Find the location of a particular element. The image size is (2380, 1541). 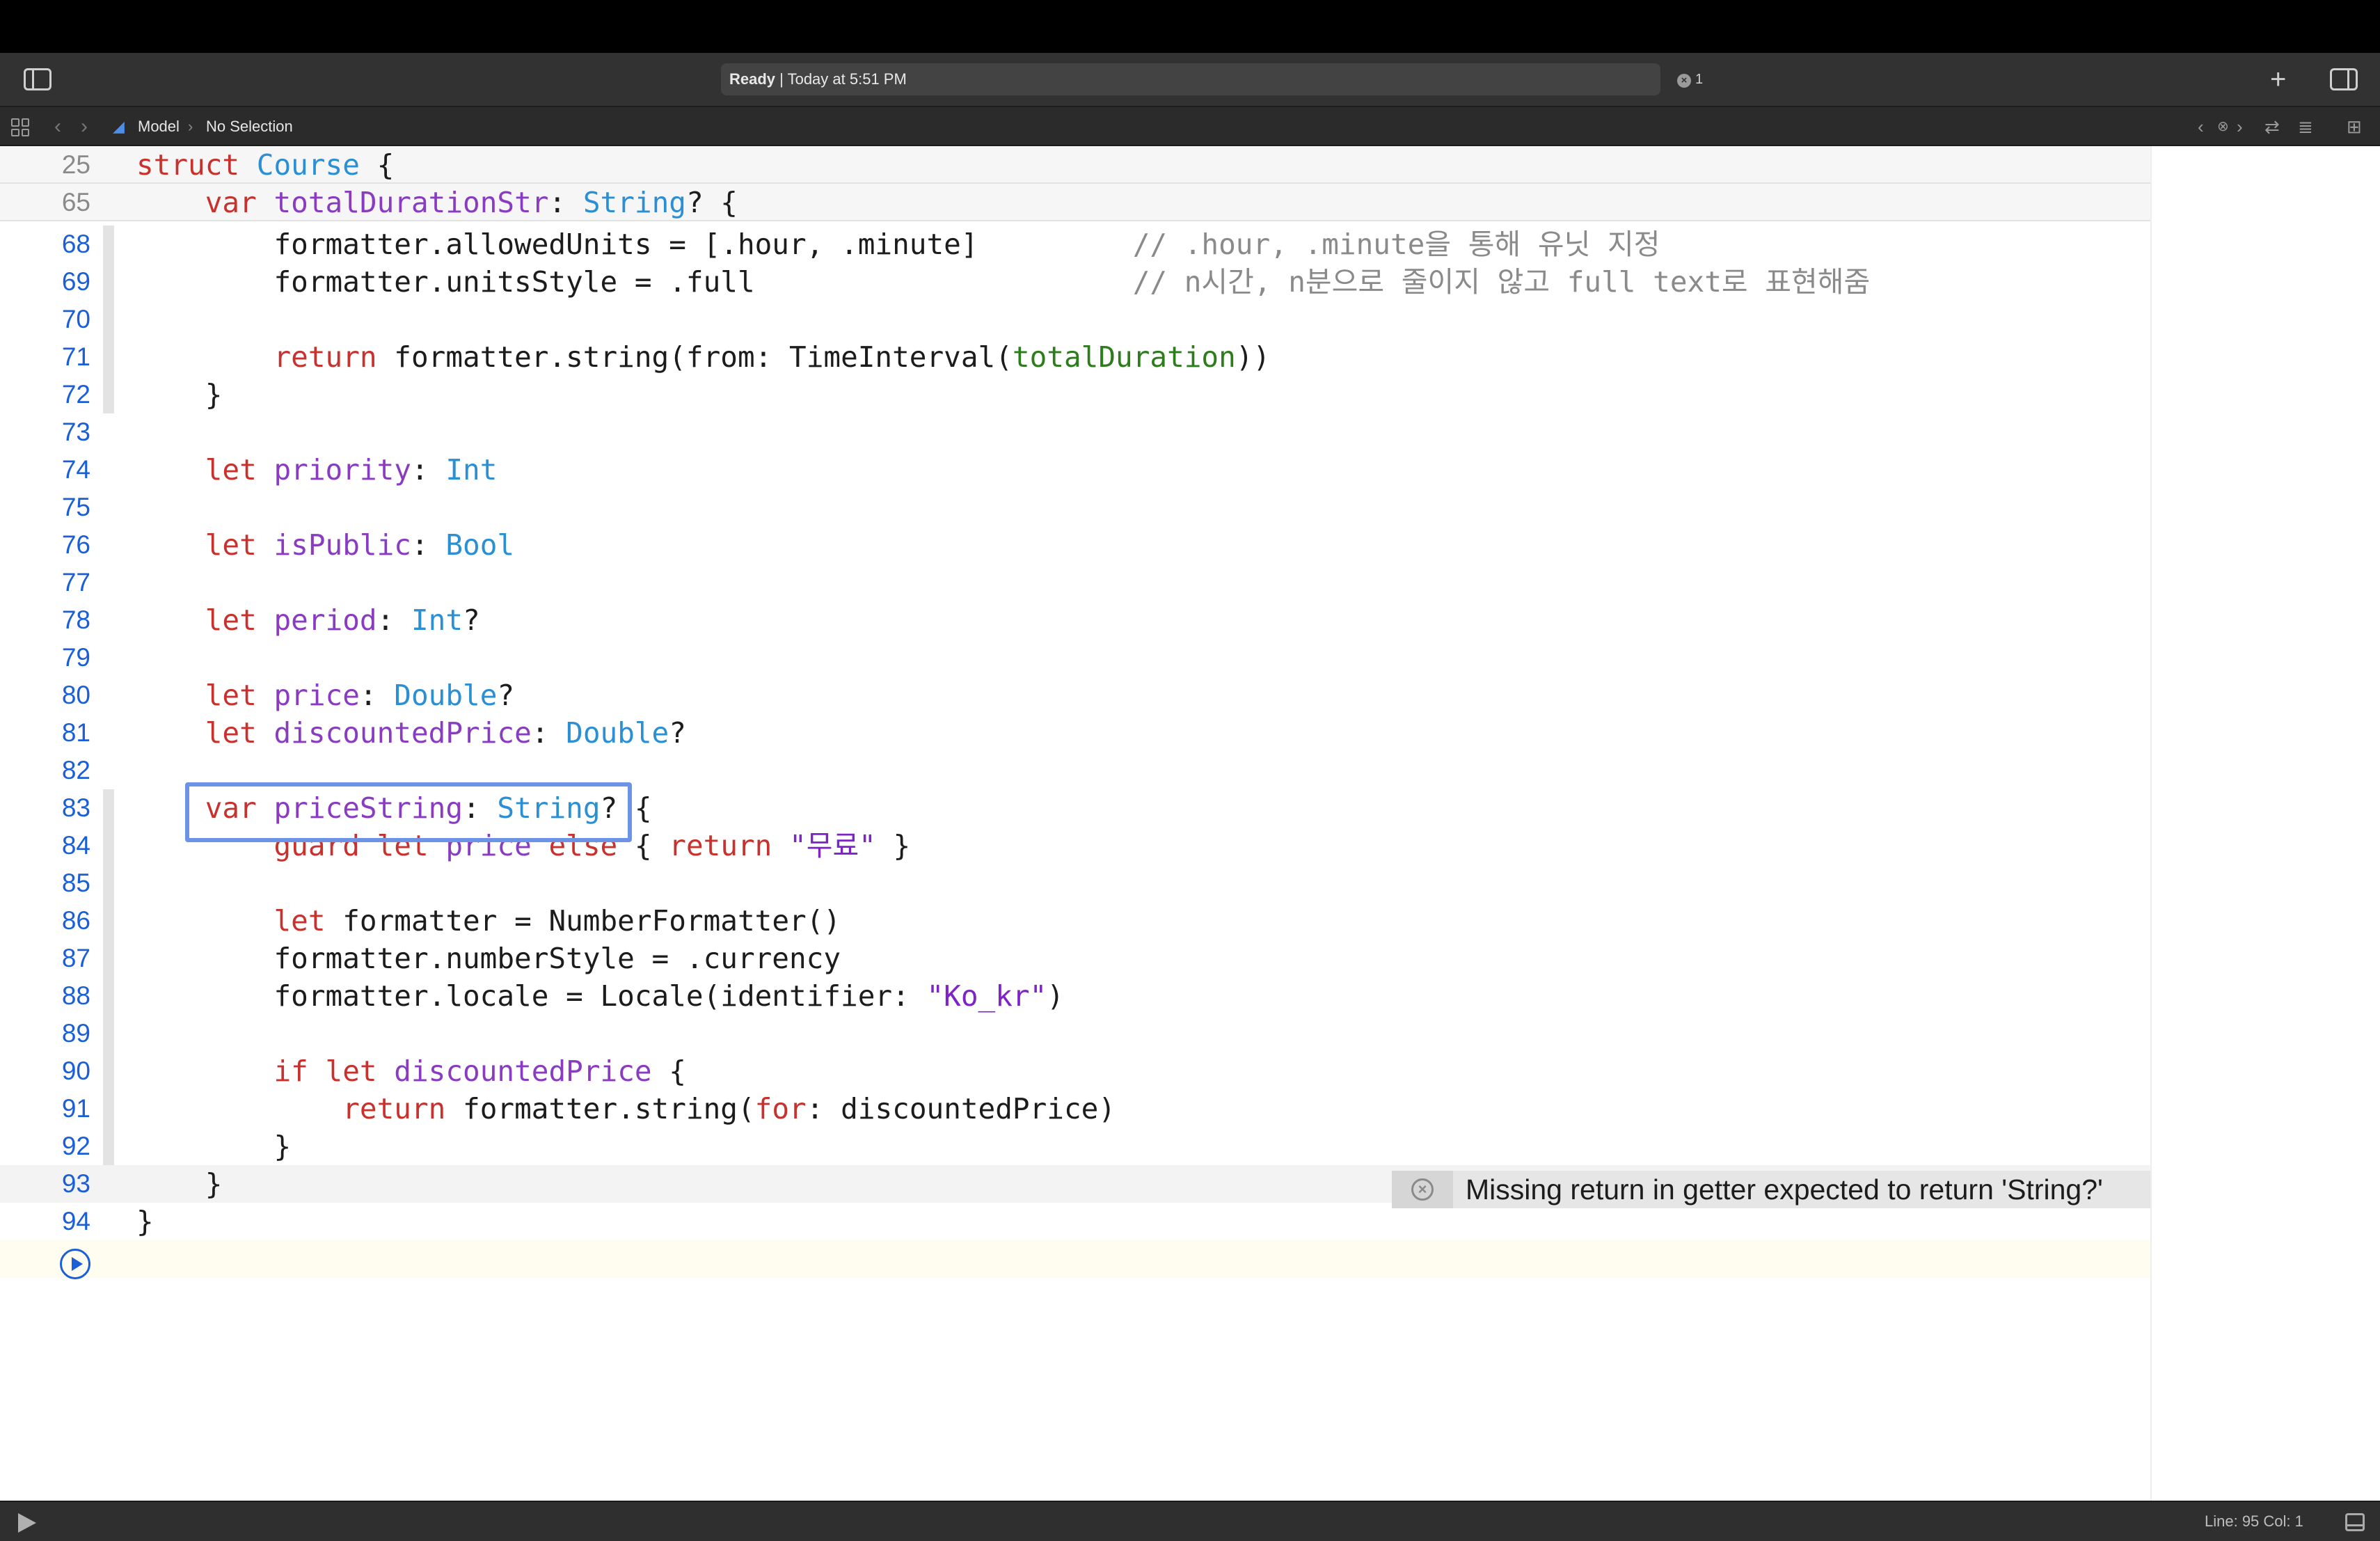

code-line: 77 is located at coordinates (1075, 582).